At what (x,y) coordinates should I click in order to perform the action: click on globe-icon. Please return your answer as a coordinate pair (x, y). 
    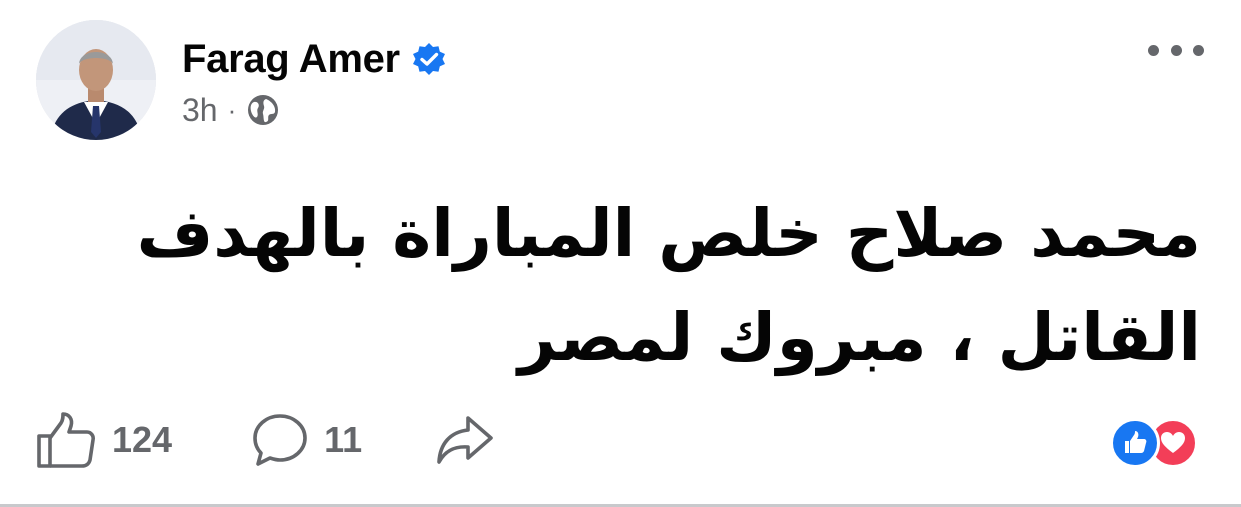
    Looking at the image, I should click on (263, 110).